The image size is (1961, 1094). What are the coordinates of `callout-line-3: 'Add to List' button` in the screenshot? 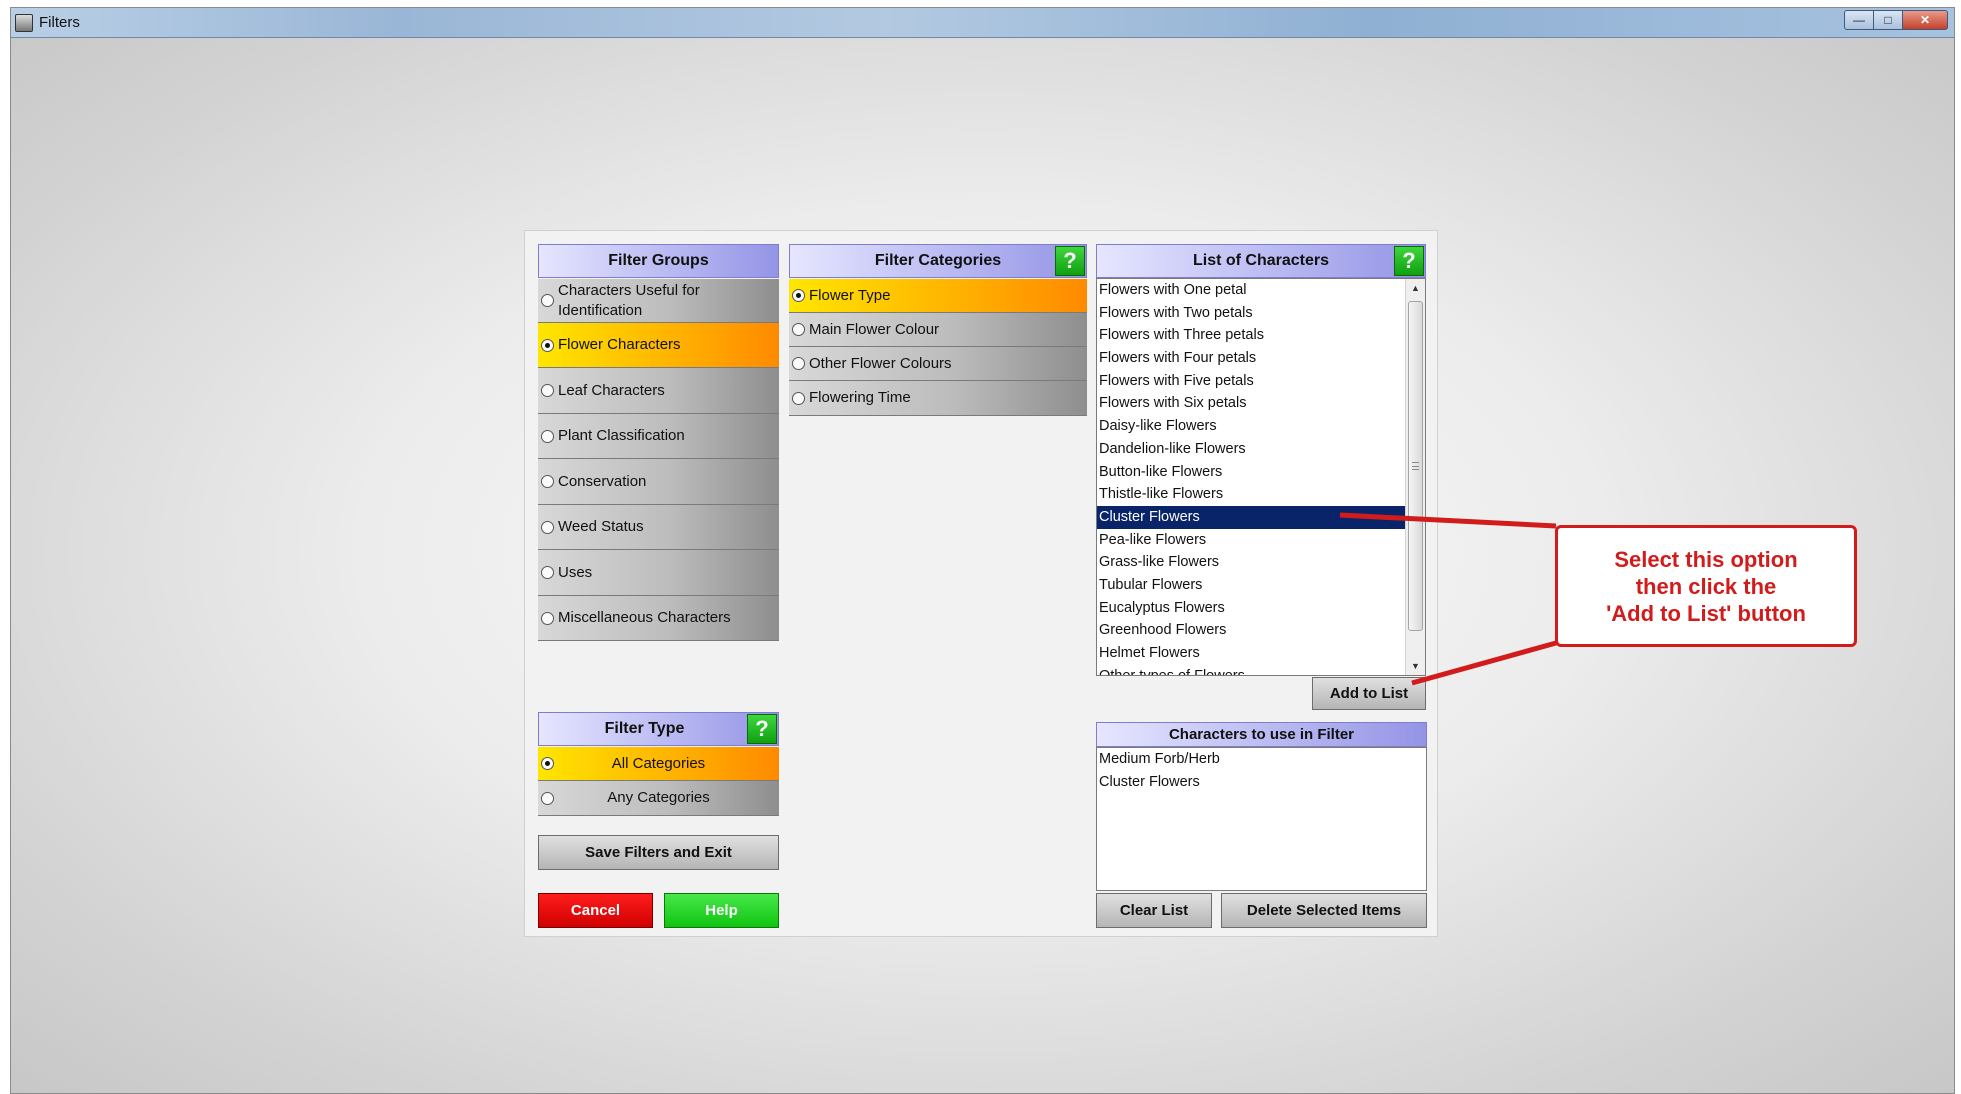 It's located at (1706, 613).